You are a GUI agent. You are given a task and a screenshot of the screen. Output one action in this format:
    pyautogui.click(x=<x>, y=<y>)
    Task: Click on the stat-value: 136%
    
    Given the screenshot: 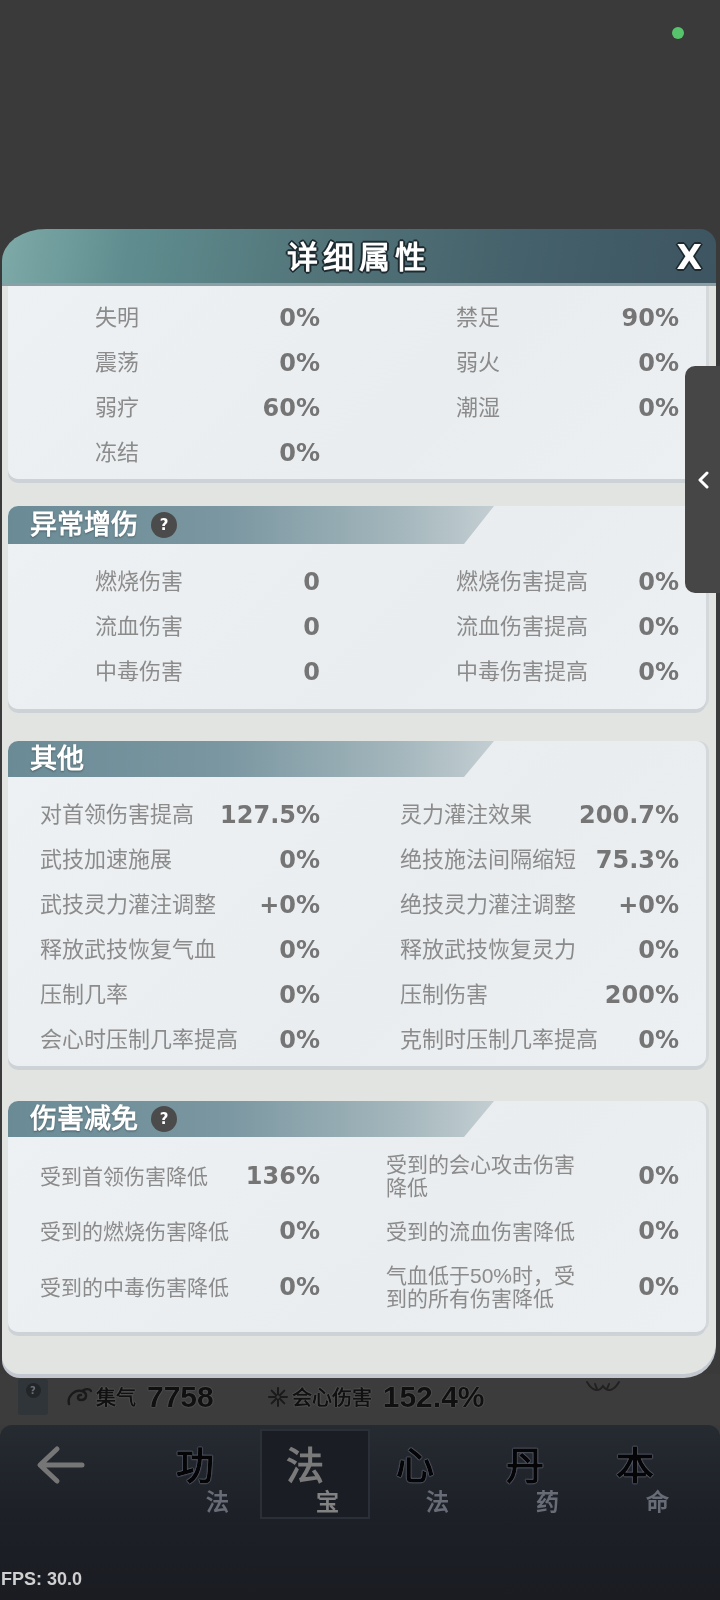 What is the action you would take?
    pyautogui.click(x=282, y=1176)
    